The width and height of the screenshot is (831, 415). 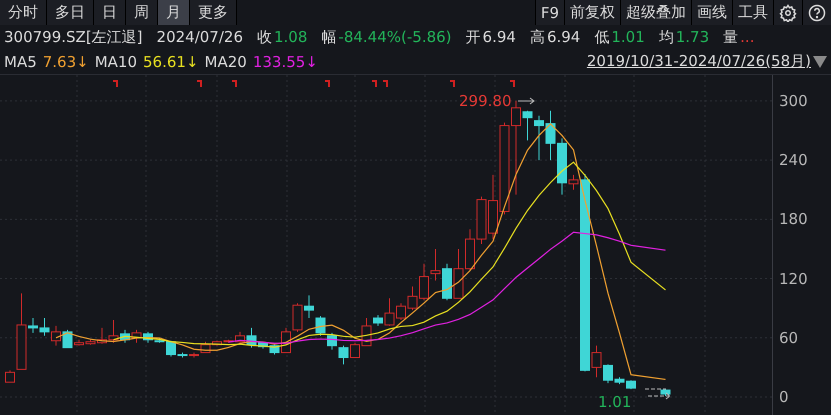 What do you see at coordinates (788, 337) in the screenshot?
I see `axis-tick-label: 60` at bounding box center [788, 337].